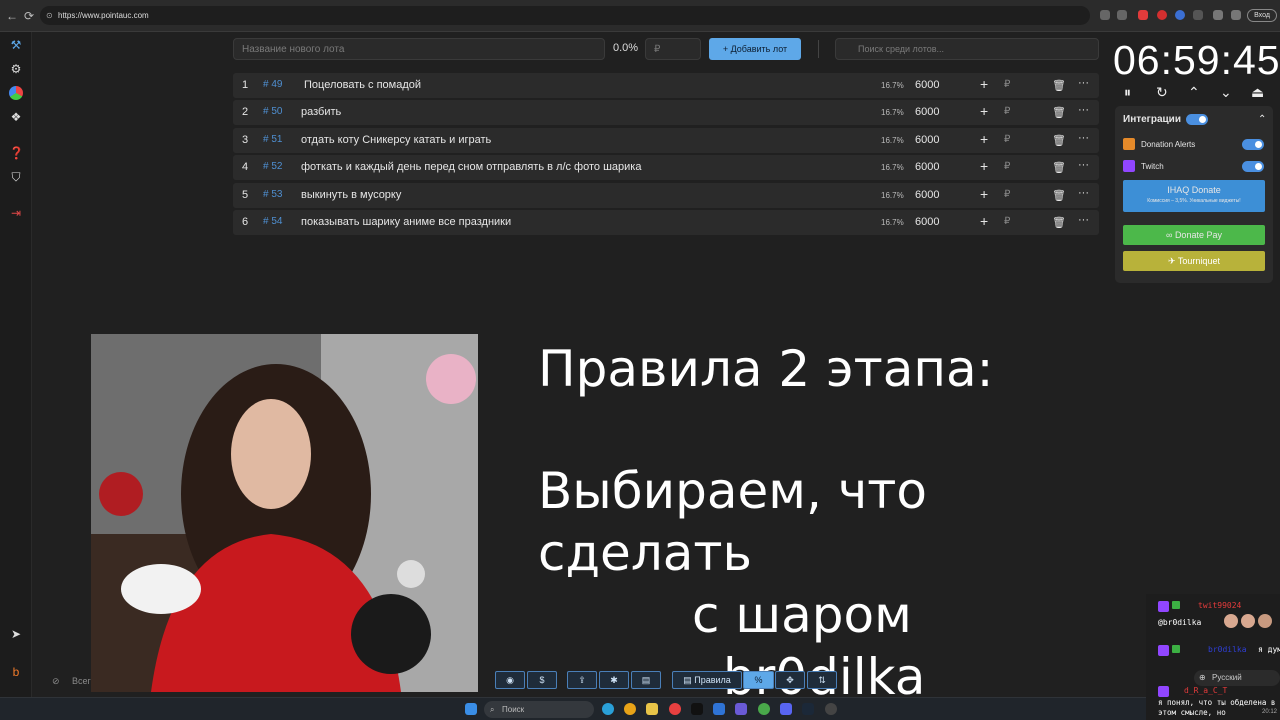 This screenshot has height=720, width=1280. What do you see at coordinates (614, 680) in the screenshot?
I see `bug-button: ✱` at bounding box center [614, 680].